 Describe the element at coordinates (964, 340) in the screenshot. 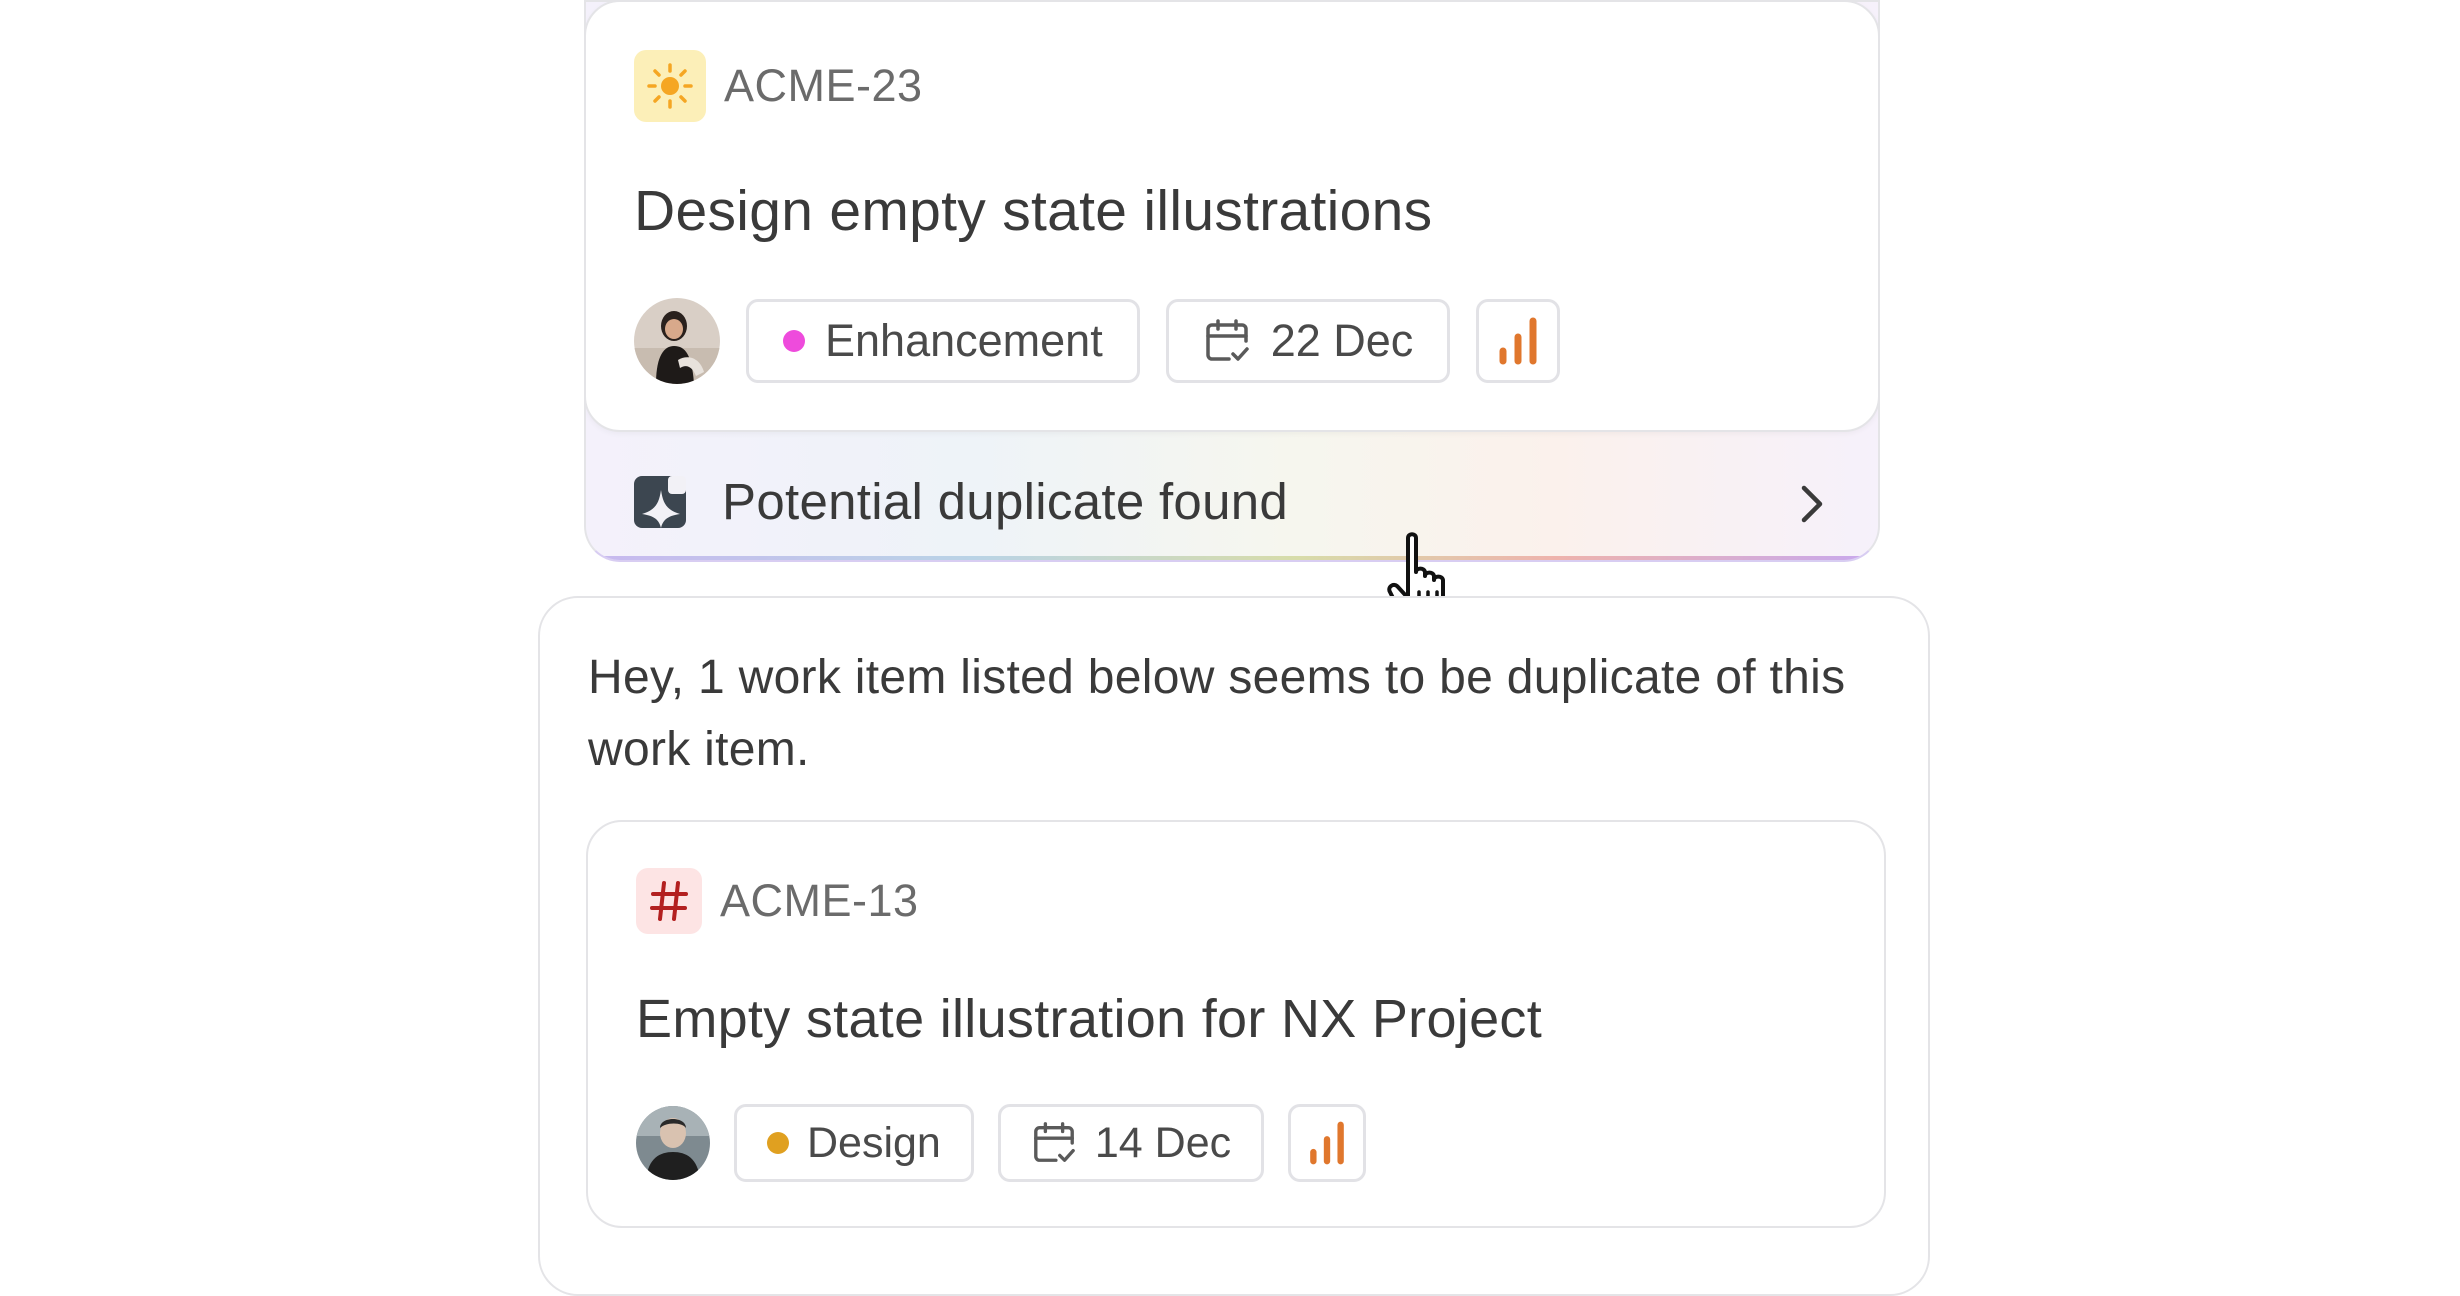

I see `label-text: Enhancement` at that location.